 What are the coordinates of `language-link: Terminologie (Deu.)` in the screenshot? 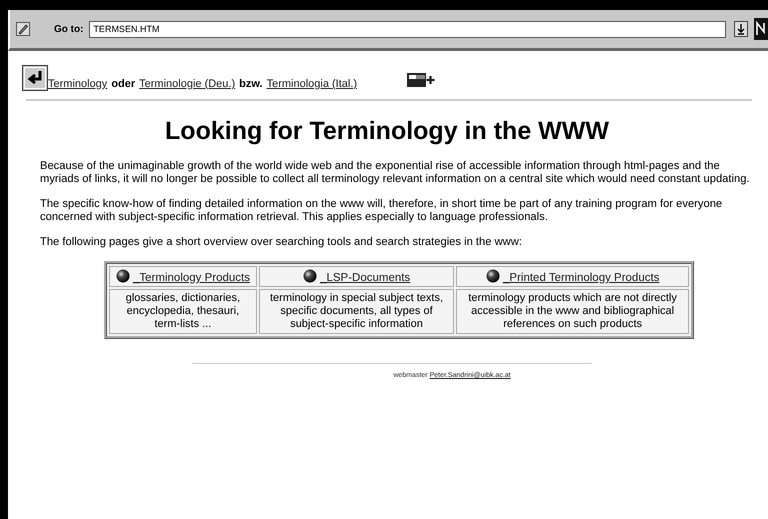 It's located at (187, 84).